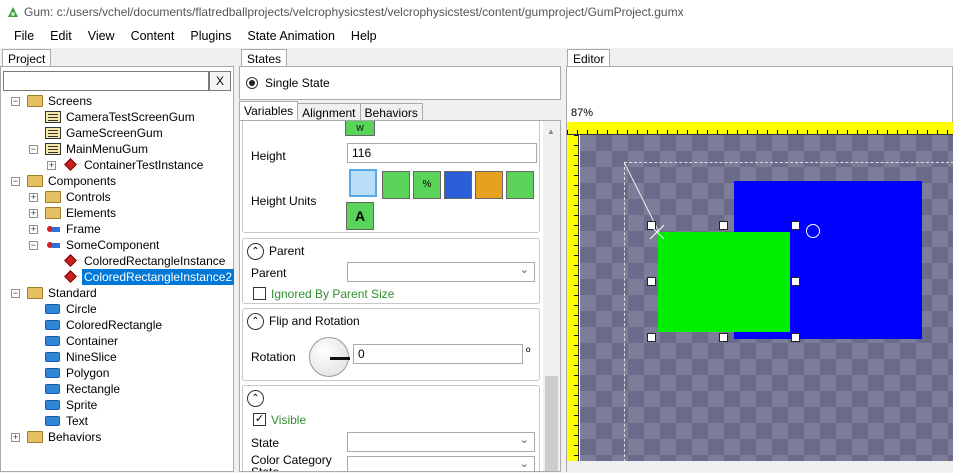 Image resolution: width=953 pixels, height=473 pixels. What do you see at coordinates (81, 405) in the screenshot?
I see `tree-node-label: Sprite` at bounding box center [81, 405].